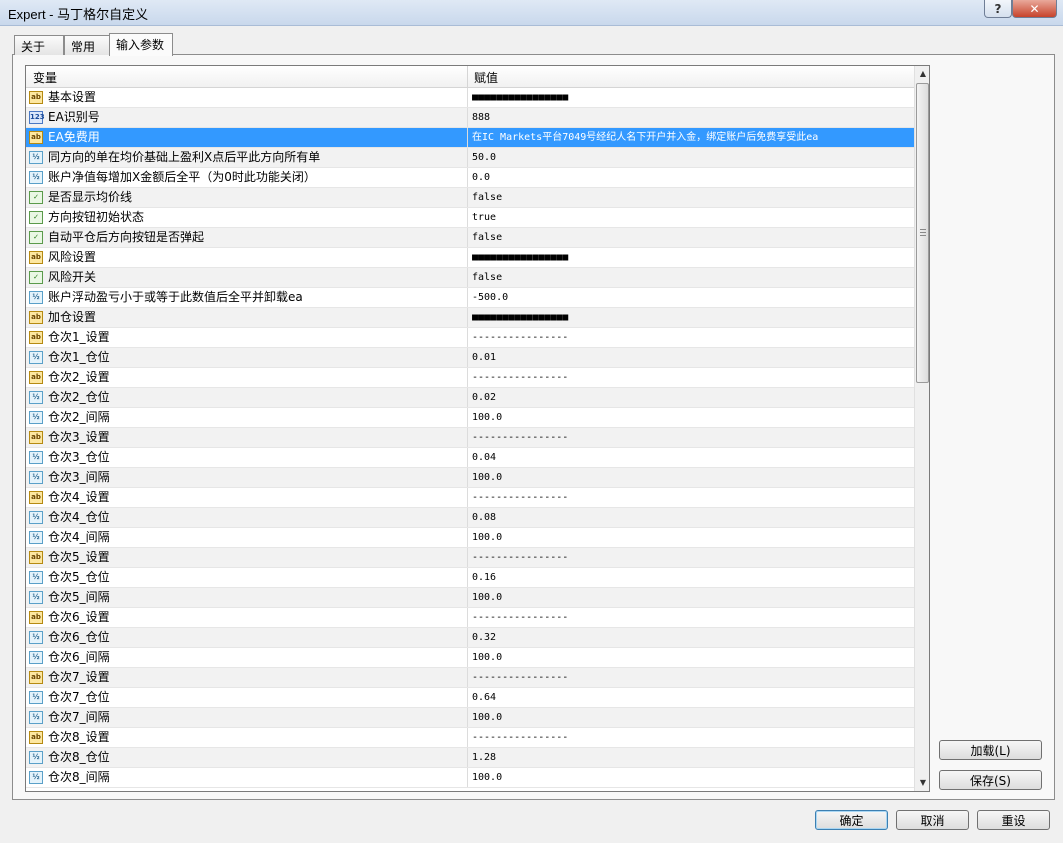  Describe the element at coordinates (470, 418) in the screenshot. I see `table-row: ½ 仓次2_间隔 100.0` at that location.